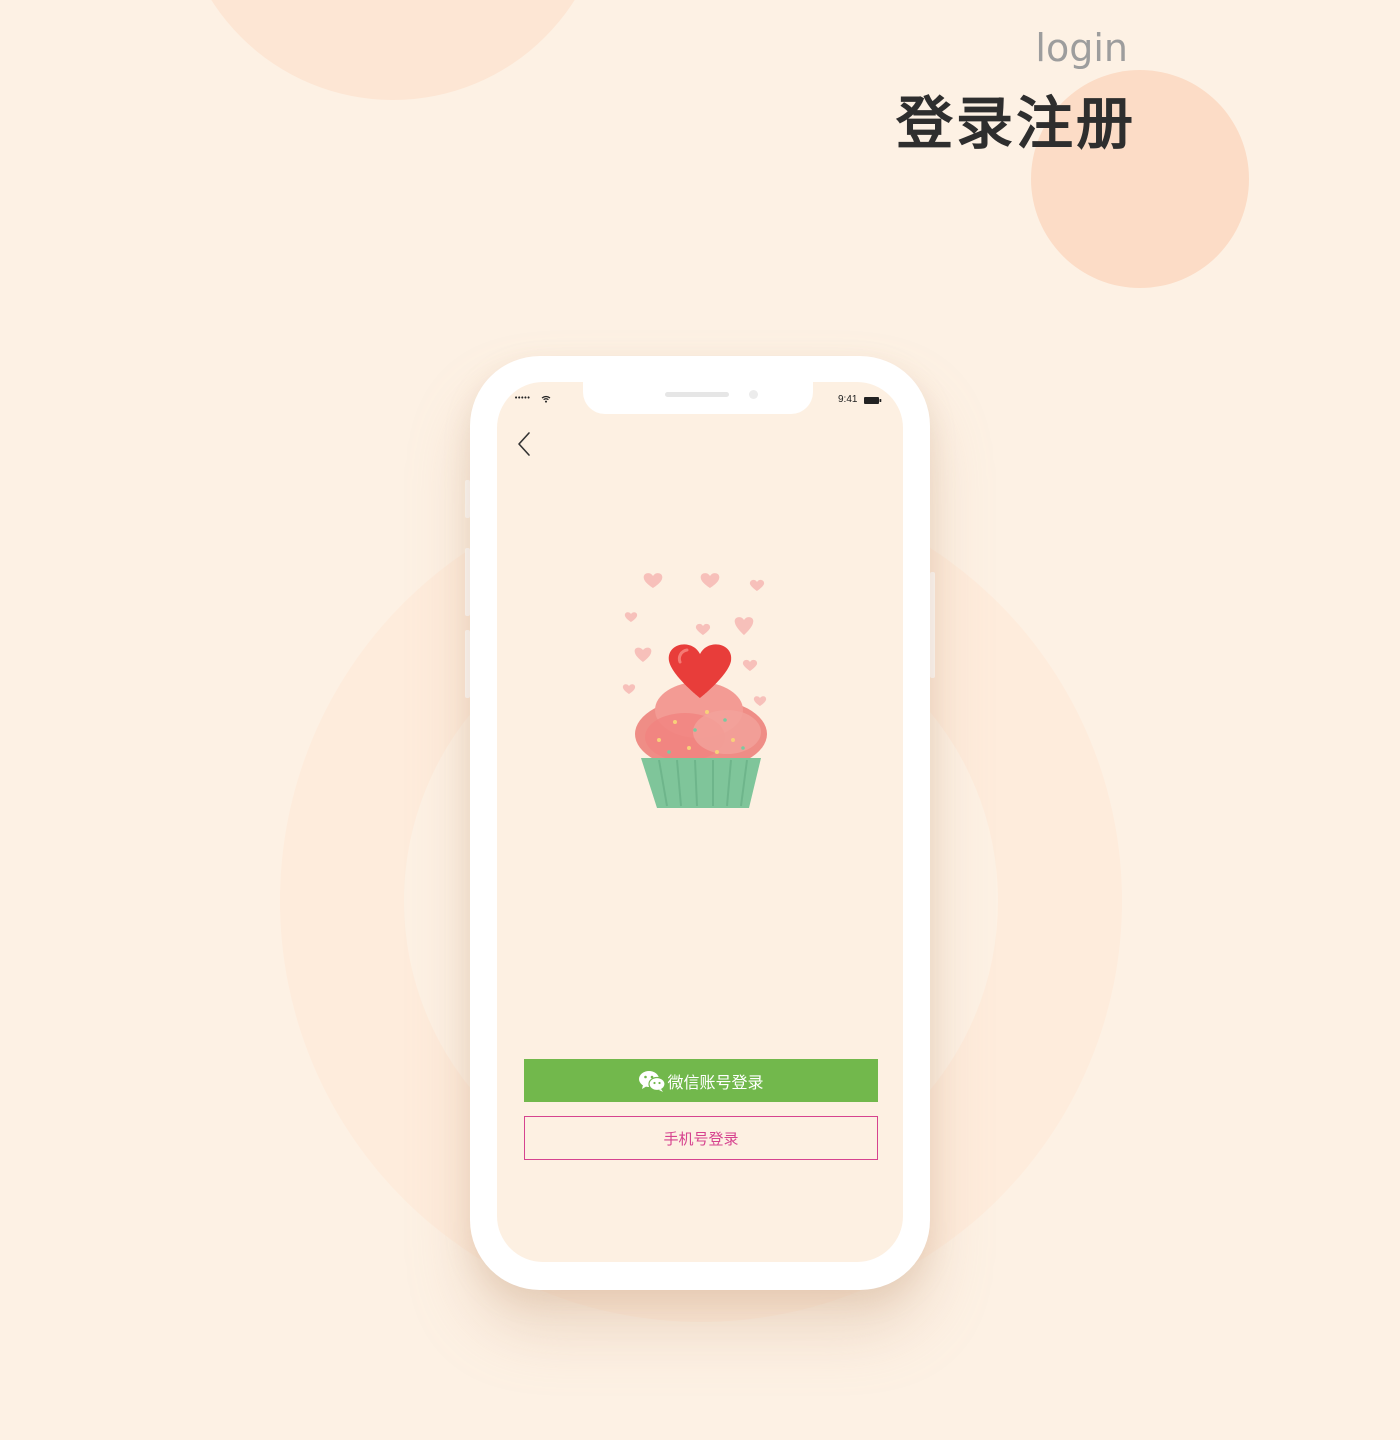 The height and width of the screenshot is (1440, 1400). Describe the element at coordinates (393, 50) in the screenshot. I see `decorative-circle-top` at that location.